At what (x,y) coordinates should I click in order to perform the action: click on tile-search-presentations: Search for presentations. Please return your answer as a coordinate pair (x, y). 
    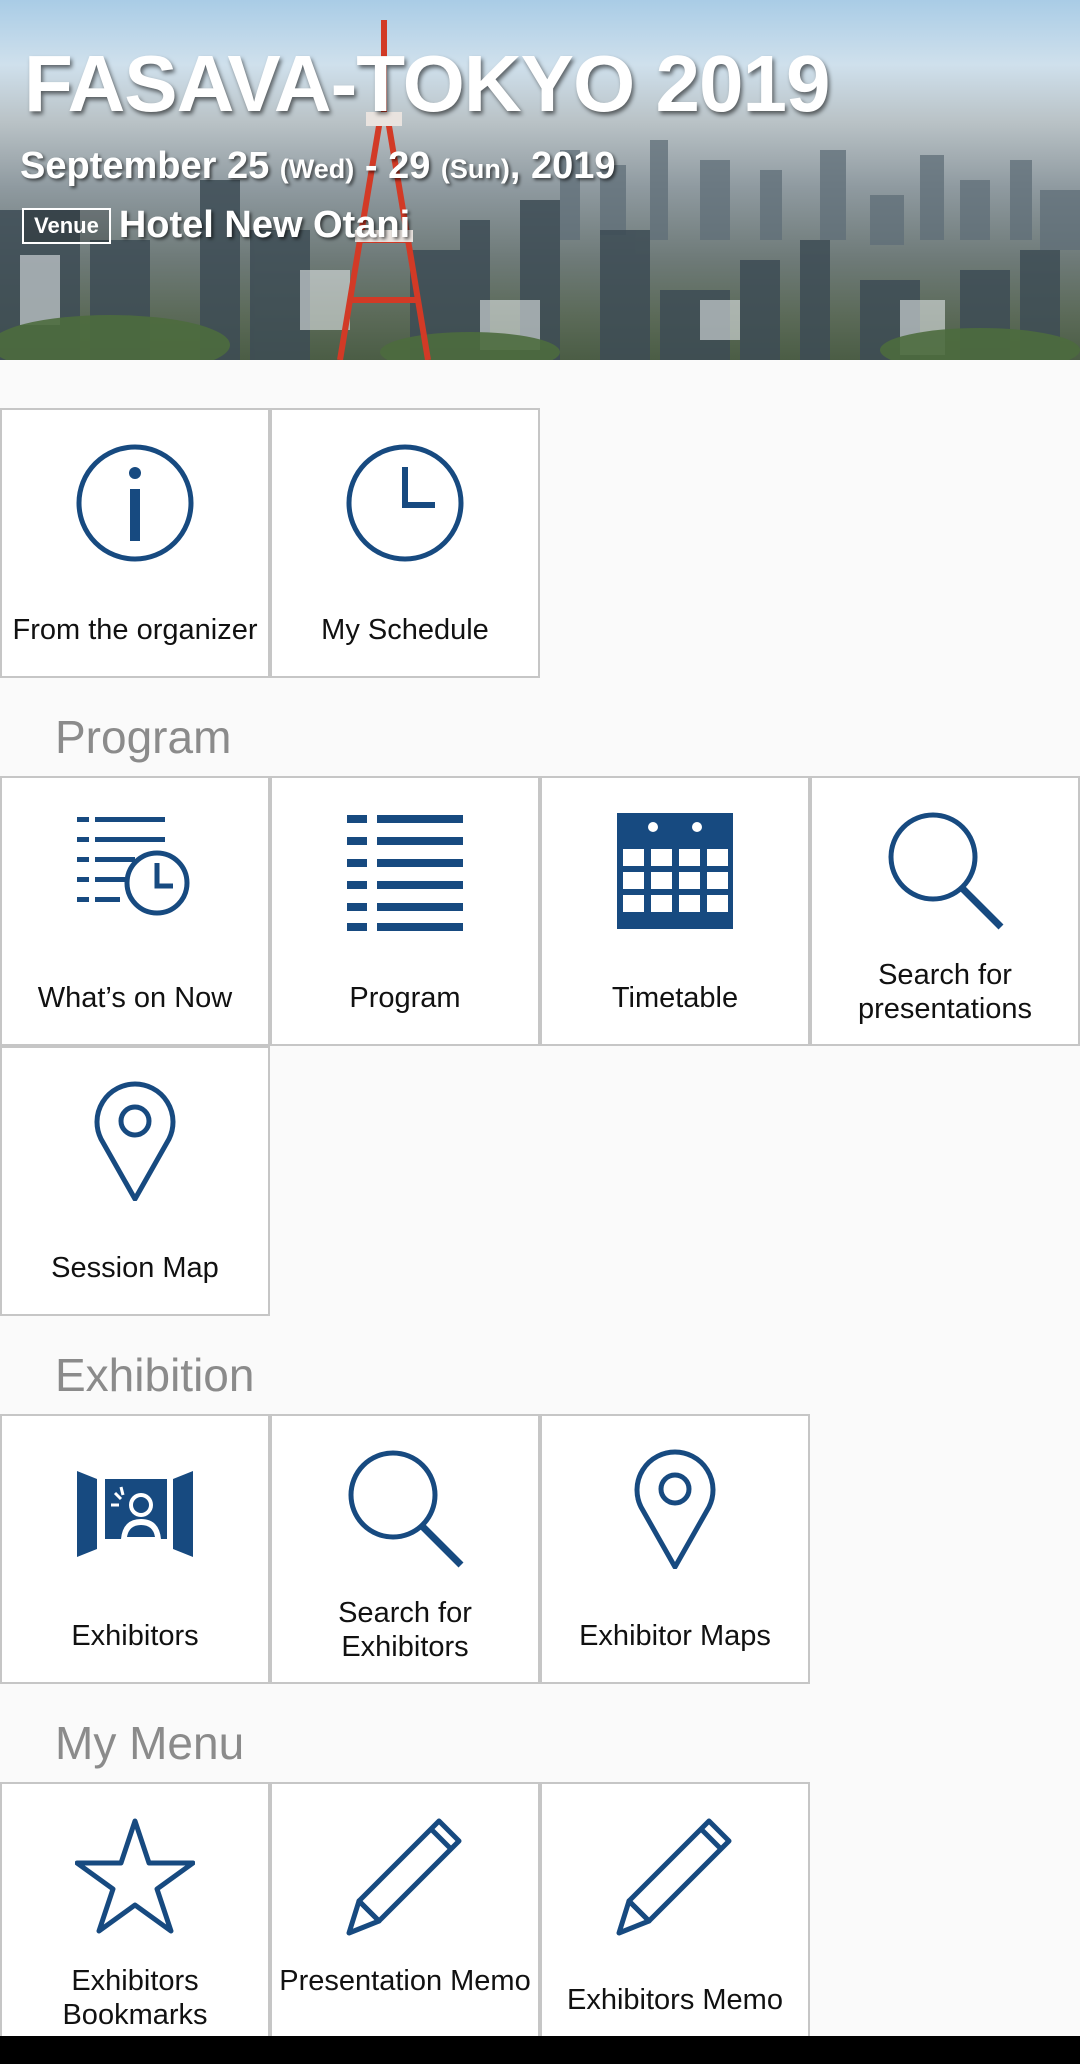
    Looking at the image, I should click on (945, 911).